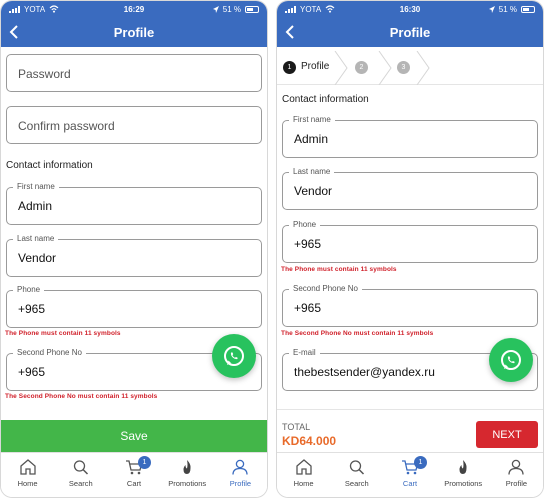 The width and height of the screenshot is (544, 500). Describe the element at coordinates (364, 372) in the screenshot. I see `email-value: thebestsender@yandex.ru` at that location.